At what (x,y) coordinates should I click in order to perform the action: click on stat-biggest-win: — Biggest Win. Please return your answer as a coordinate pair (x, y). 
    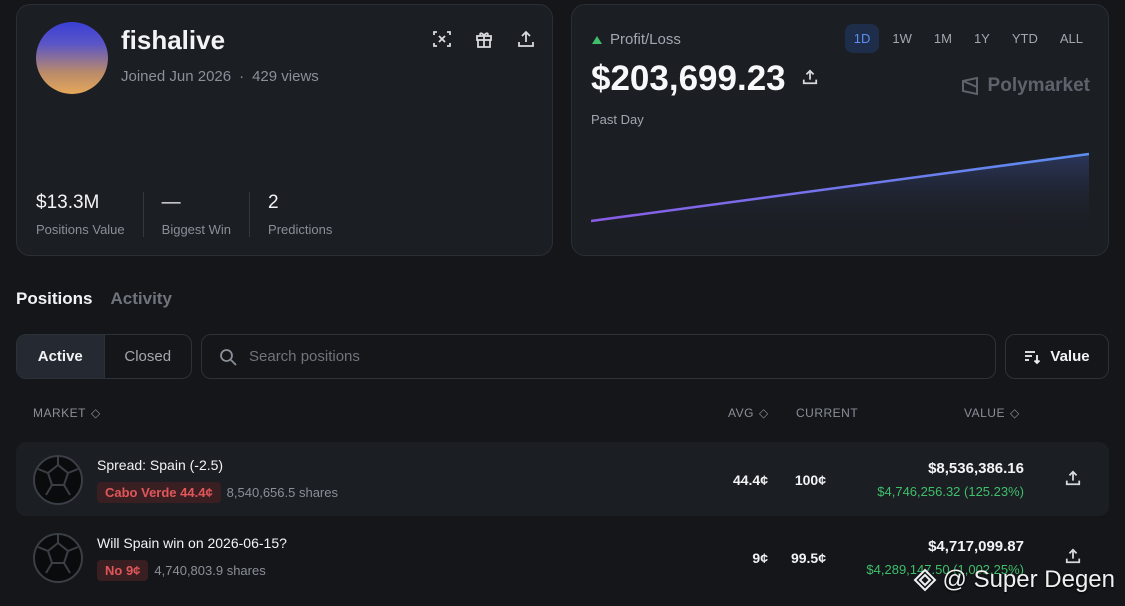
    Looking at the image, I should click on (206, 214).